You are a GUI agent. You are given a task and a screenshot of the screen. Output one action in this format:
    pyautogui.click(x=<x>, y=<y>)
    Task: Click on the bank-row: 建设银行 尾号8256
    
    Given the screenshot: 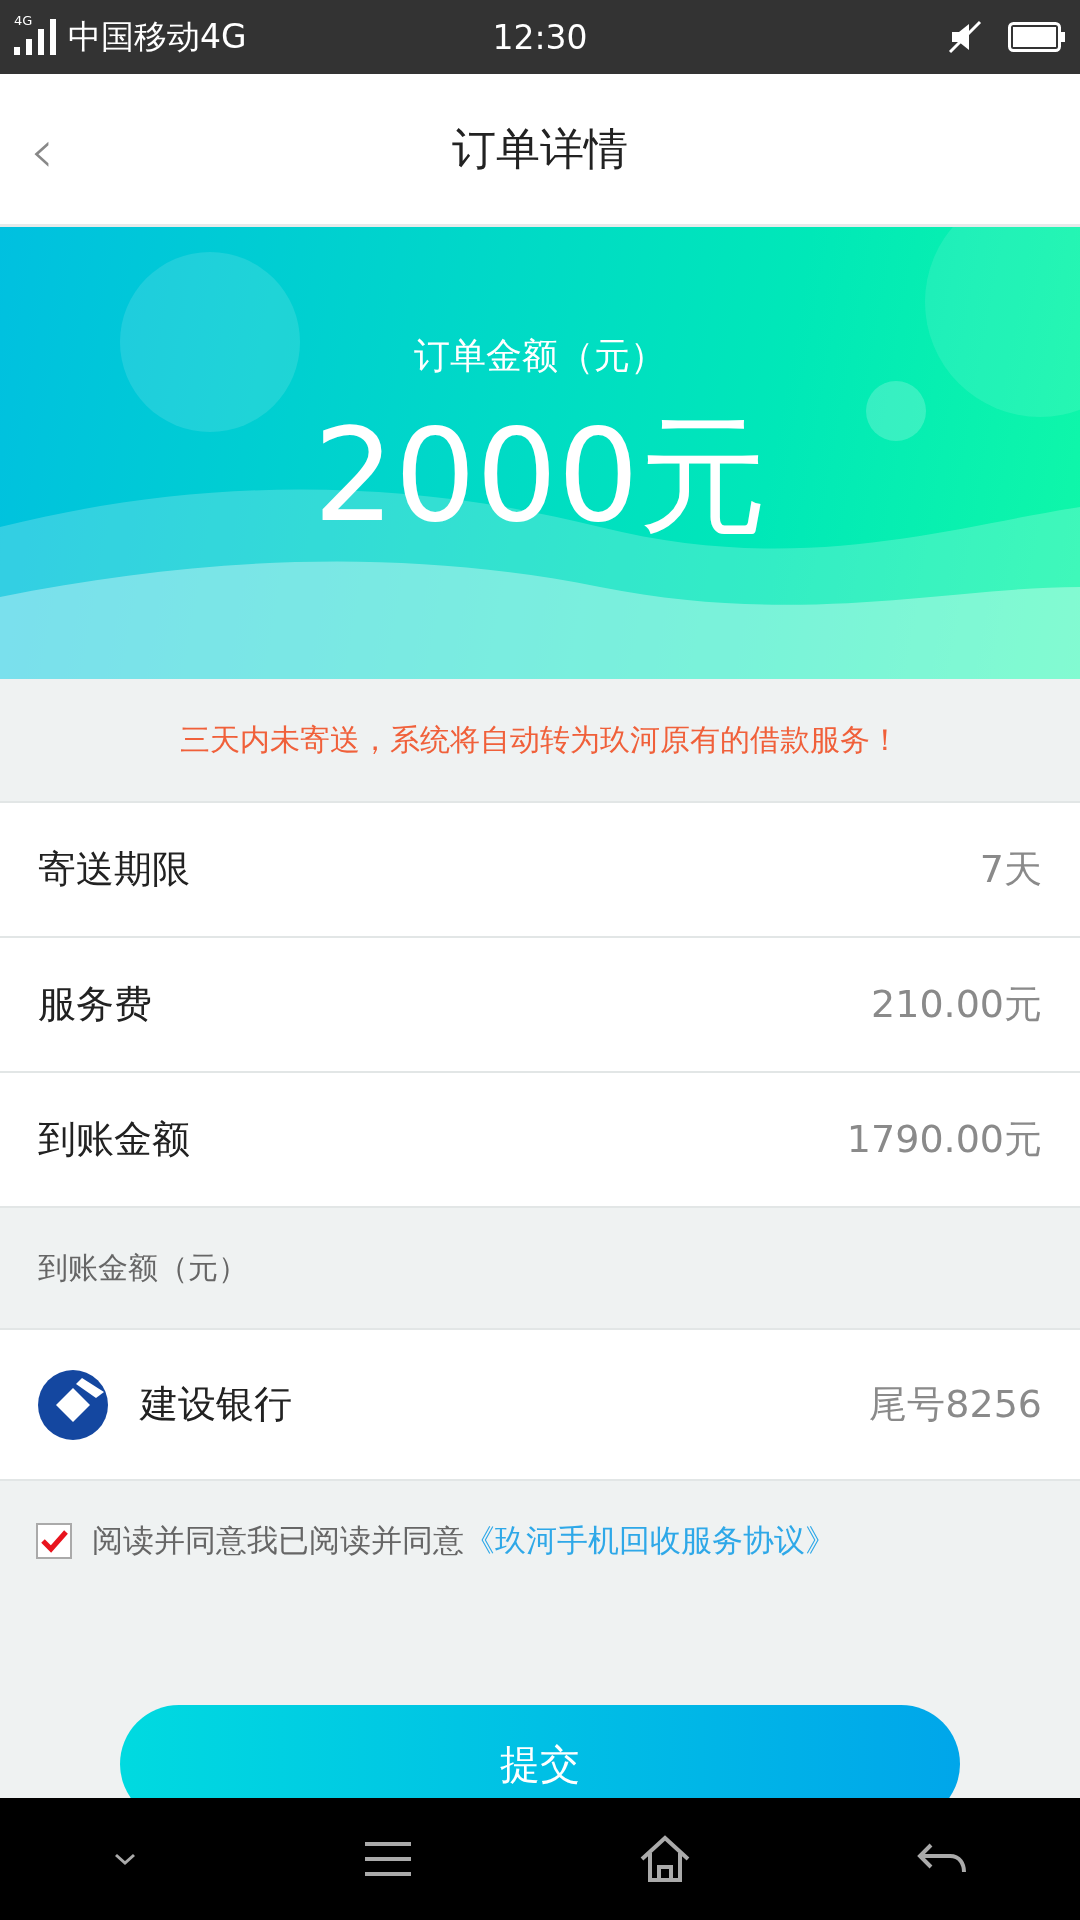 What is the action you would take?
    pyautogui.click(x=540, y=1405)
    